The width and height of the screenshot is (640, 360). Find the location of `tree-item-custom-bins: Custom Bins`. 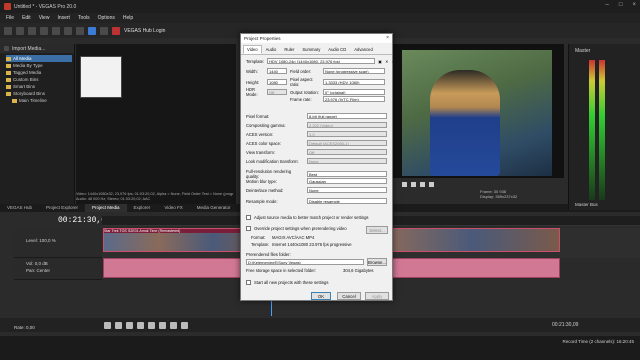

tree-item-custom-bins: Custom Bins is located at coordinates (39, 79).